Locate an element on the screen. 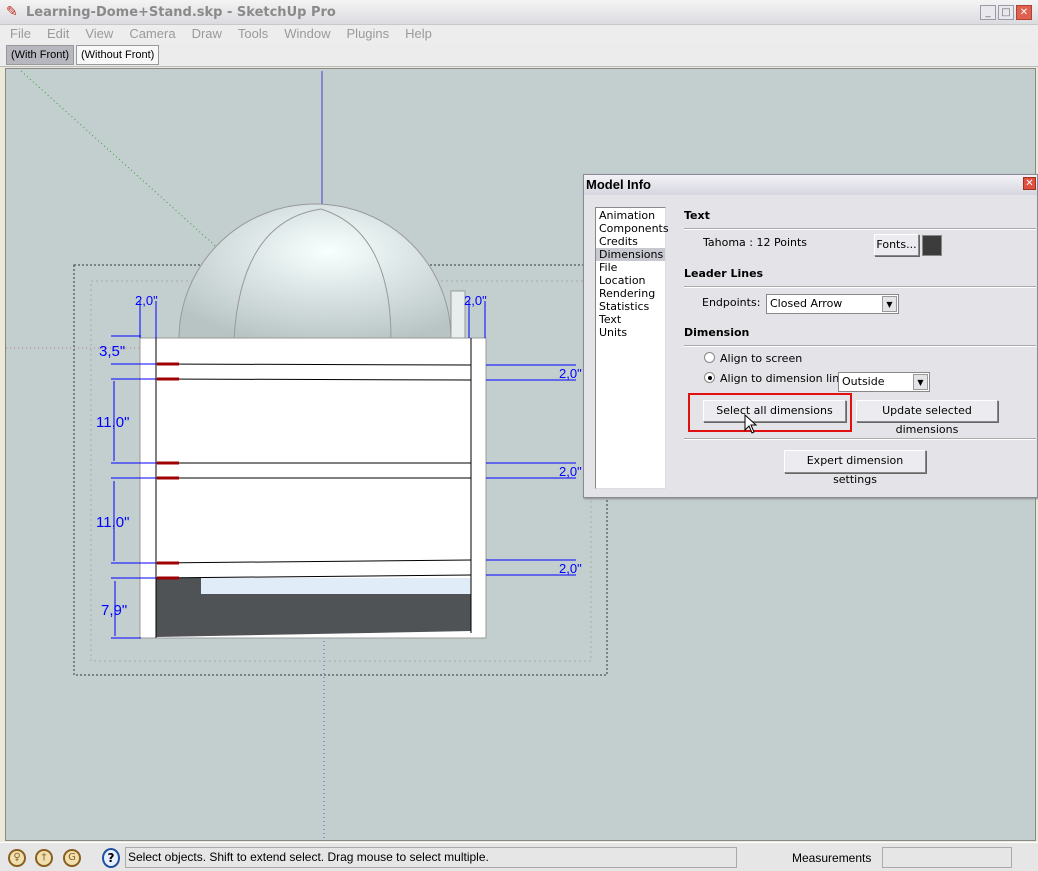  endpoints-select: Closed Arrow ▼ is located at coordinates (832, 304).